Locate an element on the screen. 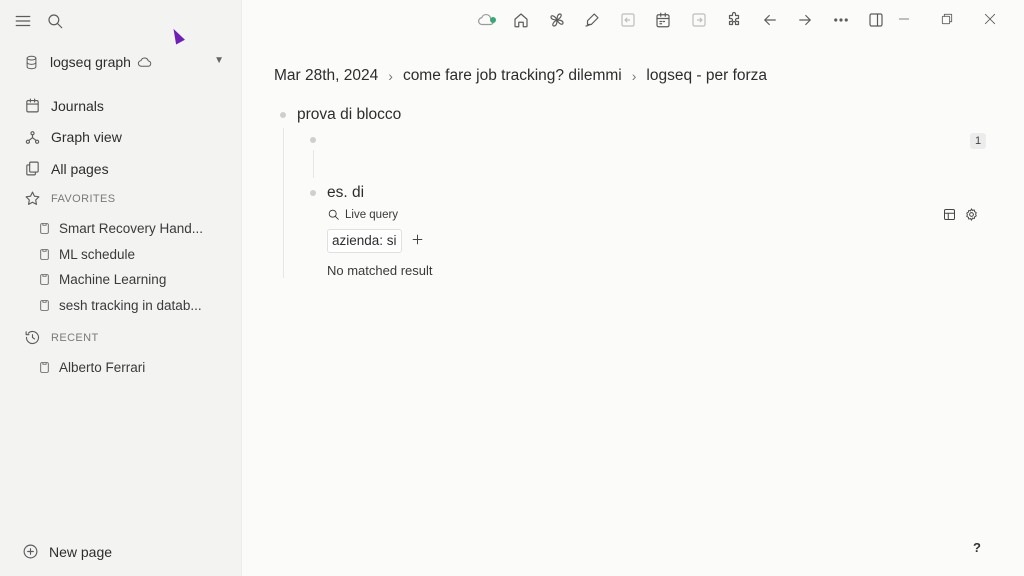 This screenshot has width=1024, height=576. recent-label: RECENT is located at coordinates (75, 337).